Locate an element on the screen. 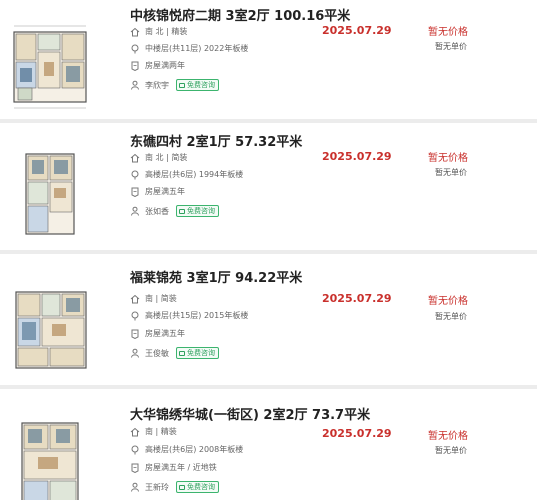  agent-name: 李欣宇 is located at coordinates (157, 85).